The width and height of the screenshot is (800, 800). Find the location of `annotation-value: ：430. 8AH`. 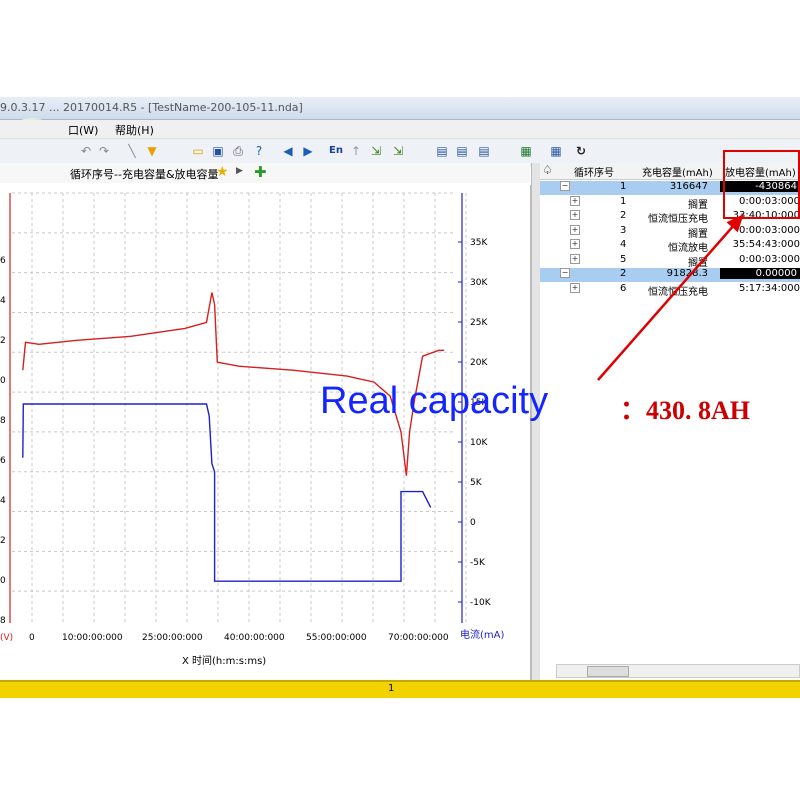

annotation-value: ：430. 8AH is located at coordinates (685, 410).